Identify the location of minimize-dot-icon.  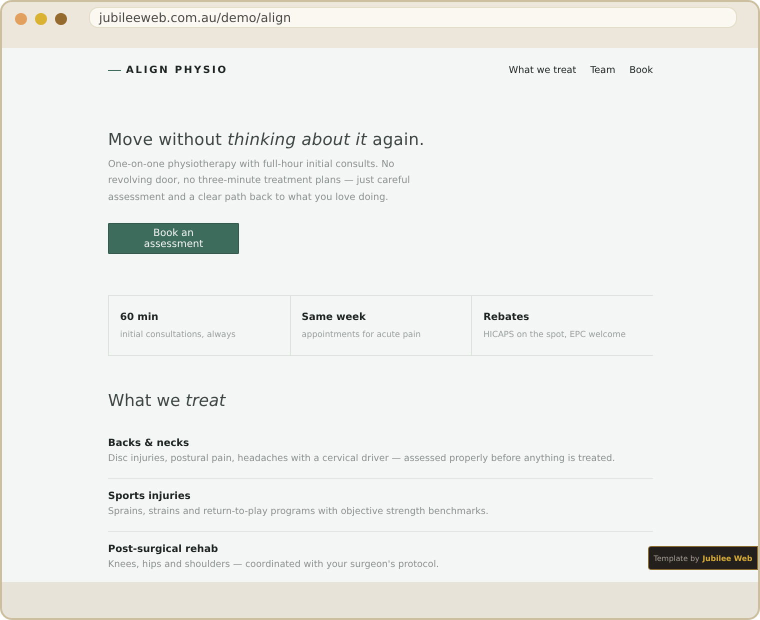
(41, 19).